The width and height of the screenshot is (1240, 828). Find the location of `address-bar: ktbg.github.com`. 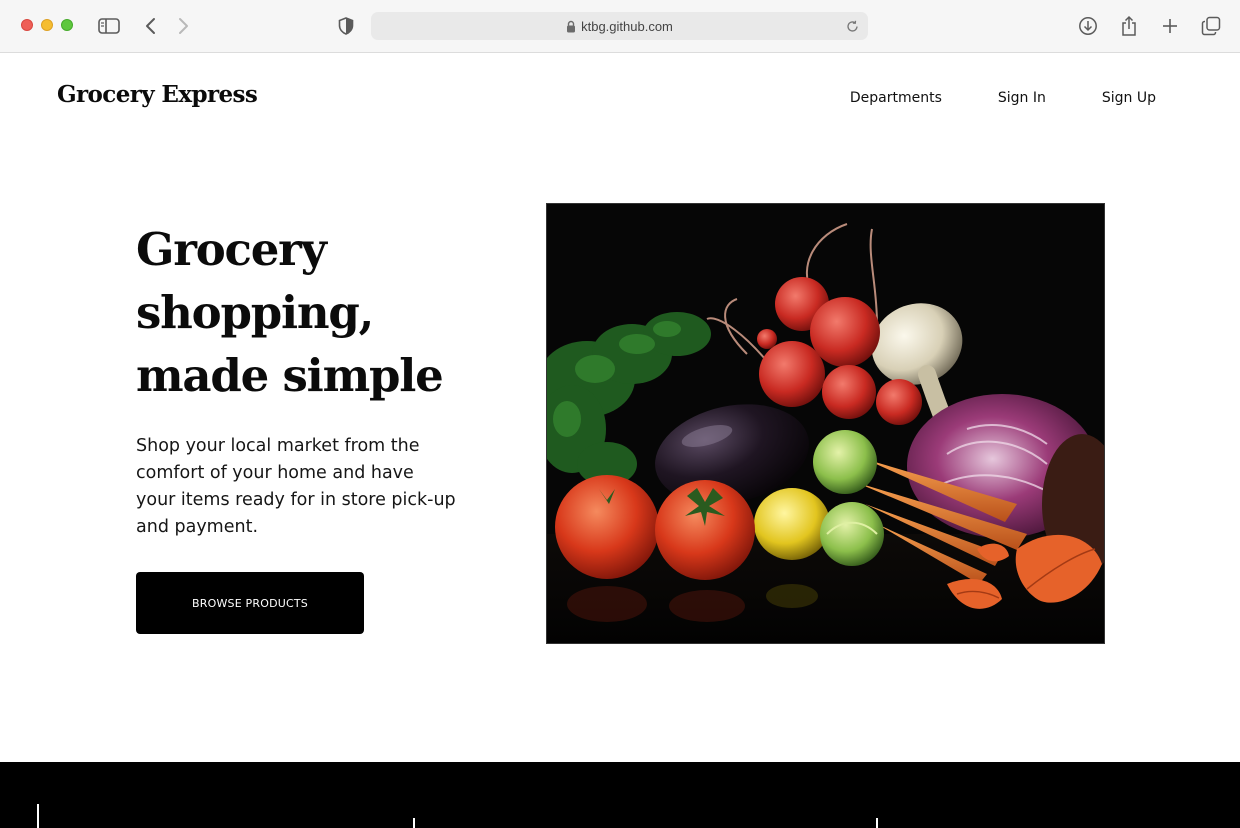

address-bar: ktbg.github.com is located at coordinates (619, 26).